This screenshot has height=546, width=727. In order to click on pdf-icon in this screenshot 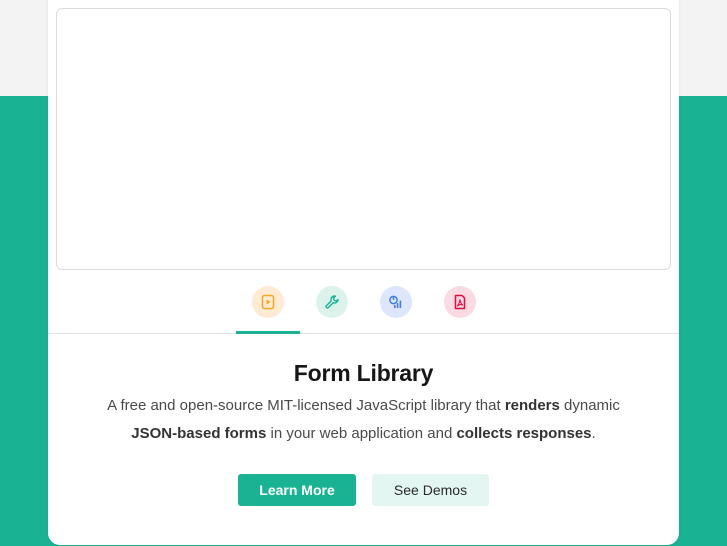, I will do `click(460, 302)`.